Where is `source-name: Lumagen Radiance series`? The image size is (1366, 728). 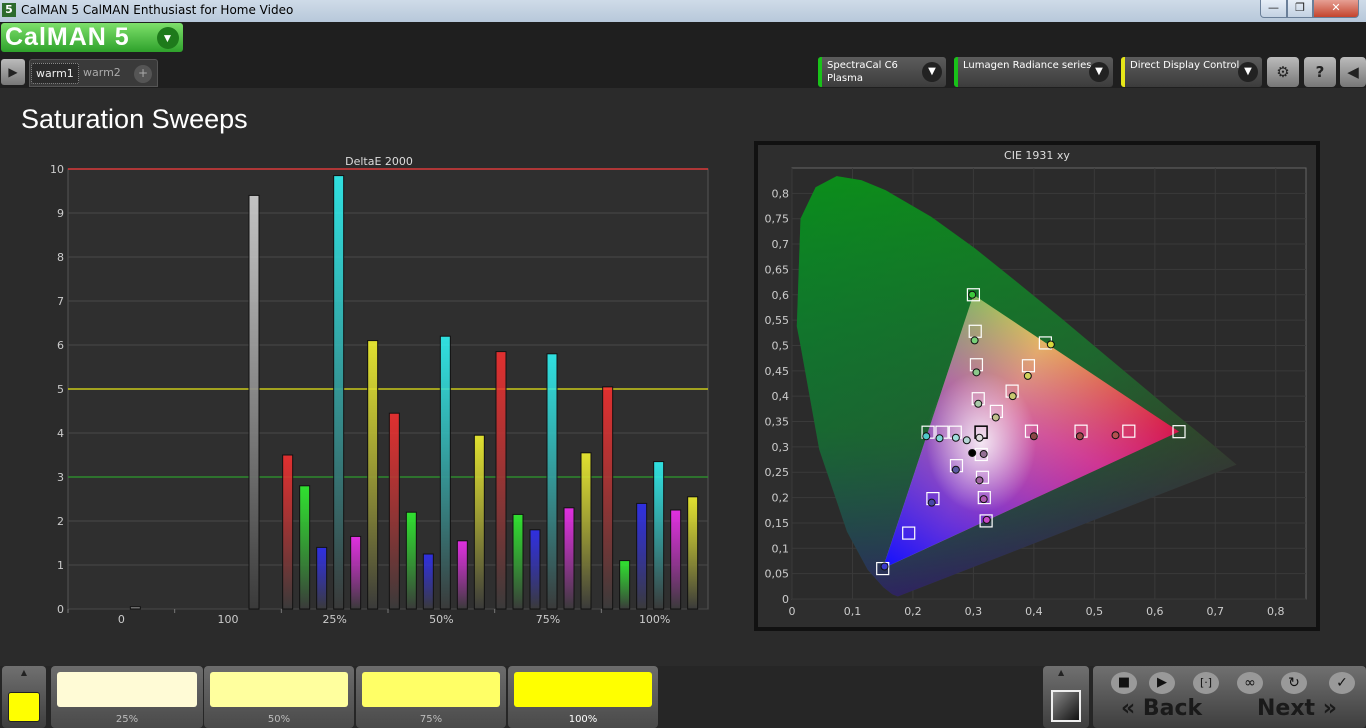
source-name: Lumagen Radiance series is located at coordinates (1027, 65).